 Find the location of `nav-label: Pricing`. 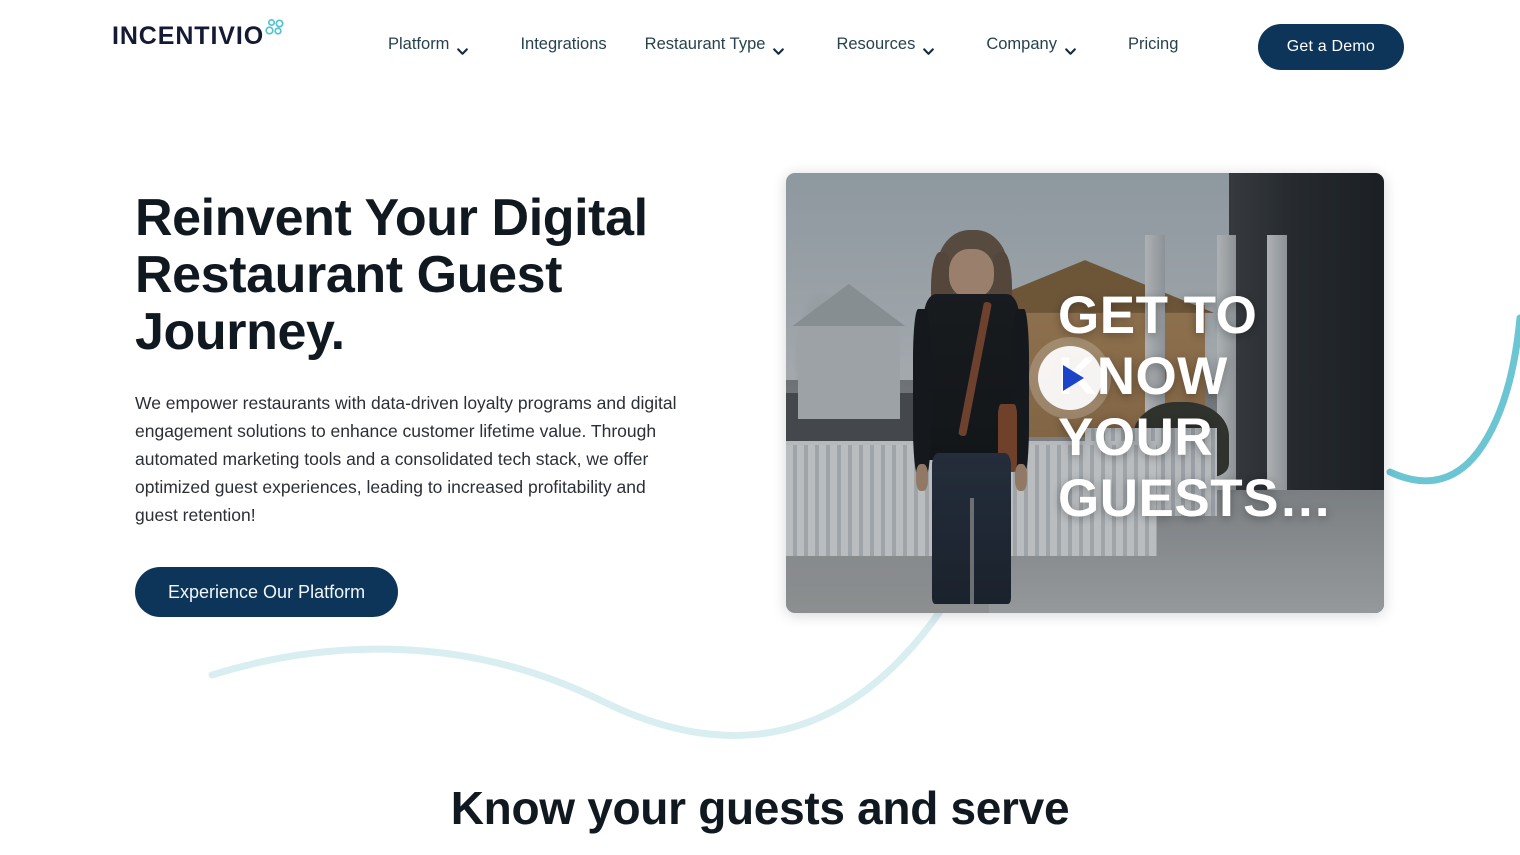

nav-label: Pricing is located at coordinates (1153, 44).